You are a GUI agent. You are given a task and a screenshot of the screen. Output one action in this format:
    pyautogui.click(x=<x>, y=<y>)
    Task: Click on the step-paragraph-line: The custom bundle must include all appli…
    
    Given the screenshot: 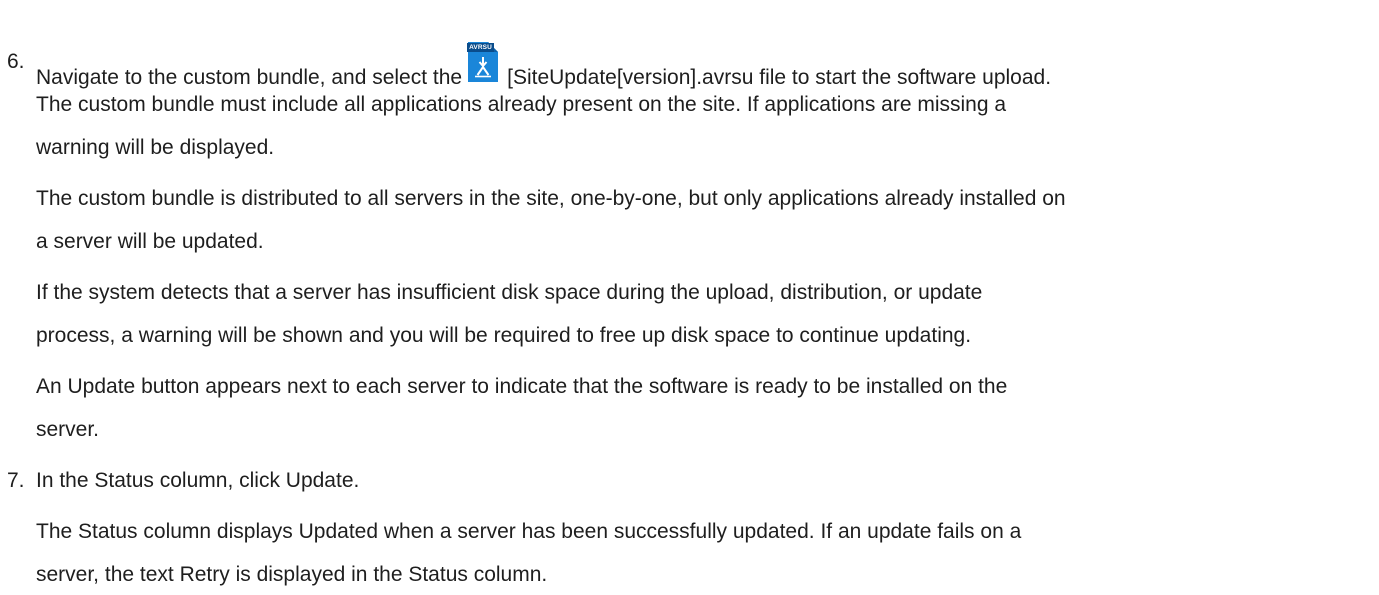 What is the action you would take?
    pyautogui.click(x=521, y=104)
    